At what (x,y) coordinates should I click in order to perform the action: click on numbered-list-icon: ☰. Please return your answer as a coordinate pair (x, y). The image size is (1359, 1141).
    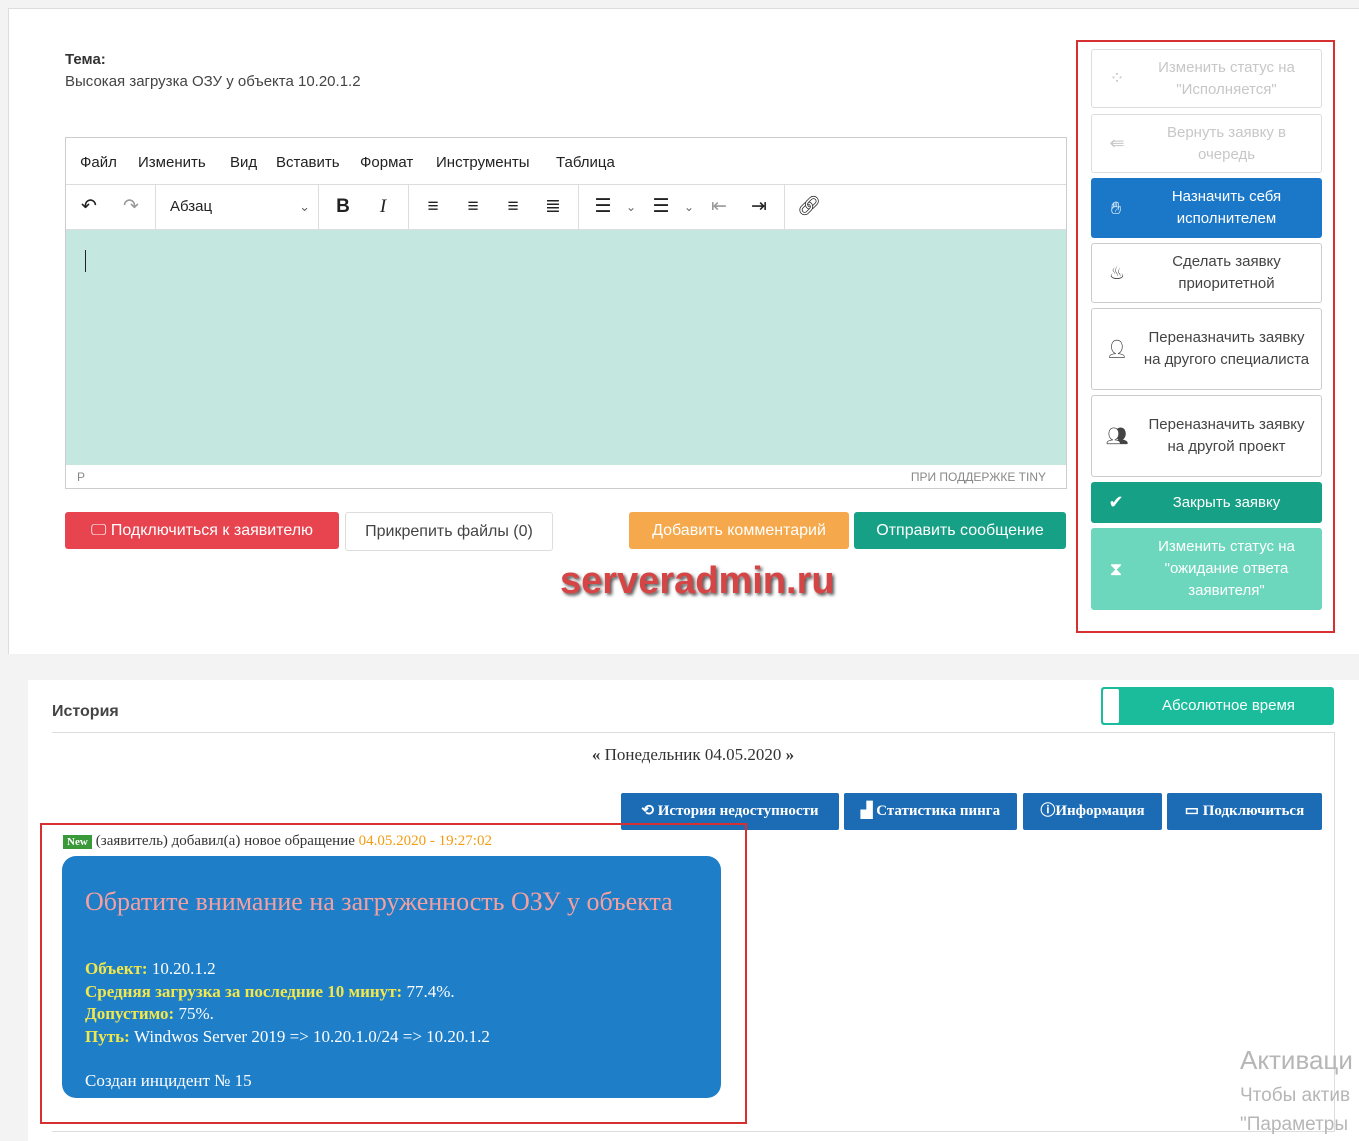
    Looking at the image, I should click on (661, 207).